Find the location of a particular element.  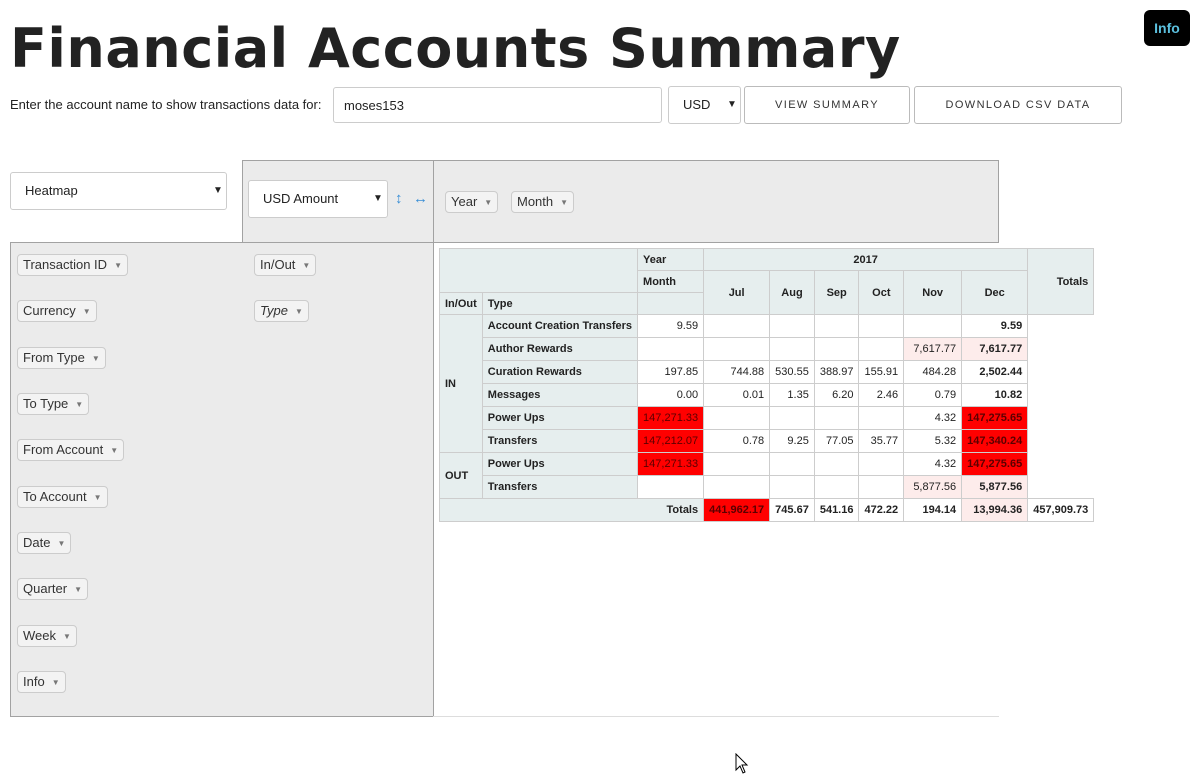

page-title: Financial Accounts Summary is located at coordinates (455, 48).